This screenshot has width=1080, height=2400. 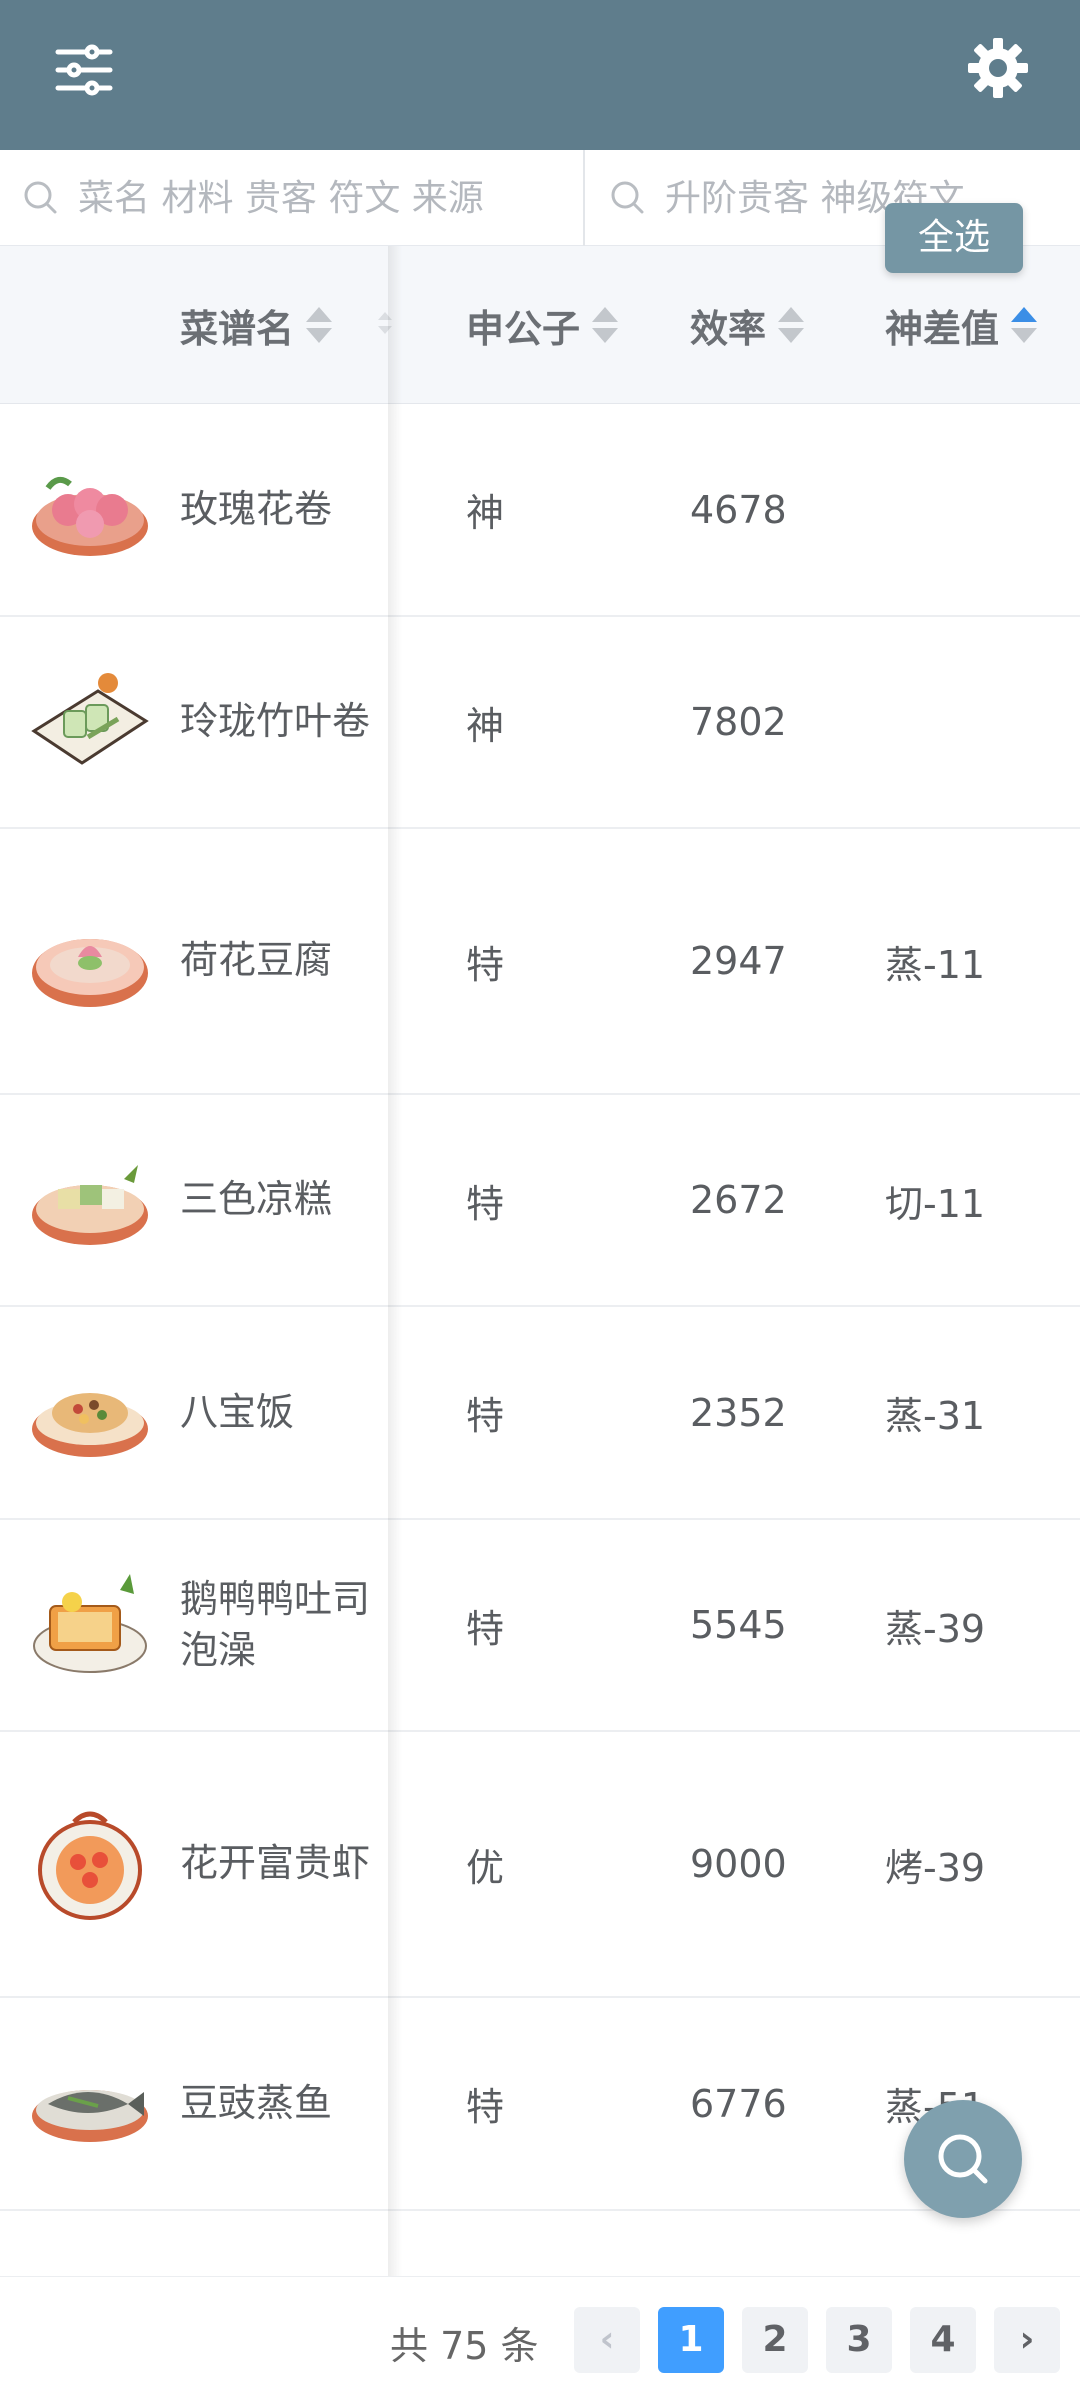 I want to click on difference-value: 蒸-11, so click(x=935, y=964).